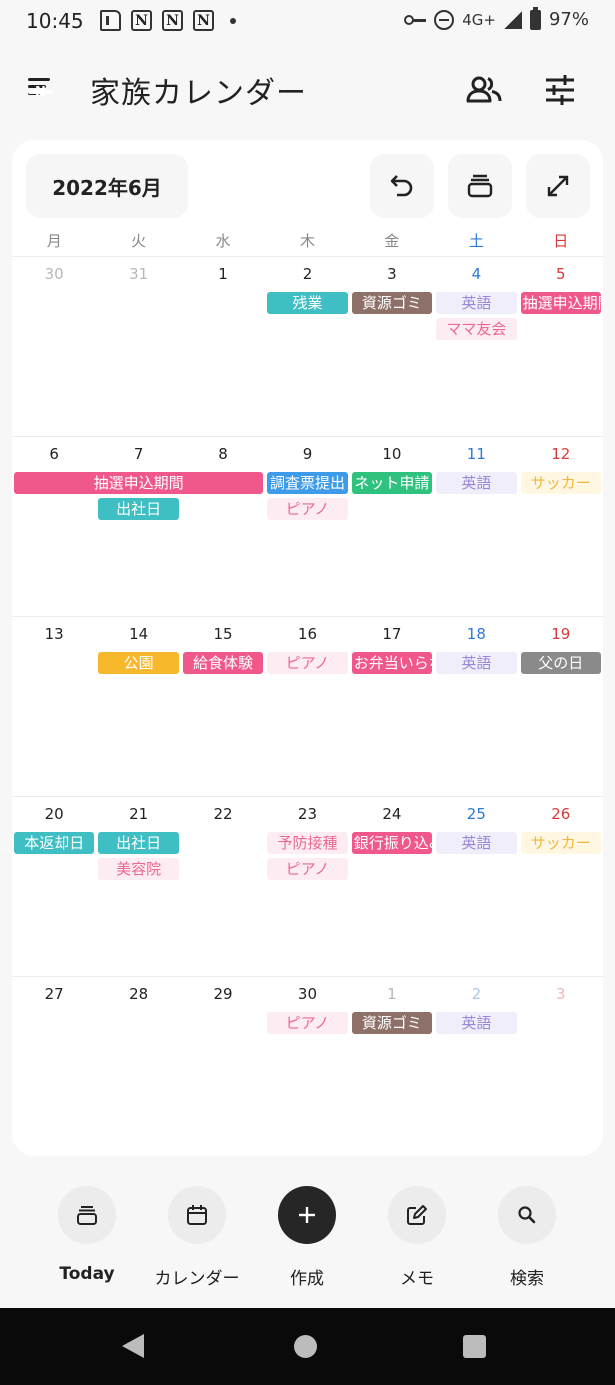 The image size is (615, 1385). What do you see at coordinates (561, 241) in the screenshot?
I see `weekday-label: 日` at bounding box center [561, 241].